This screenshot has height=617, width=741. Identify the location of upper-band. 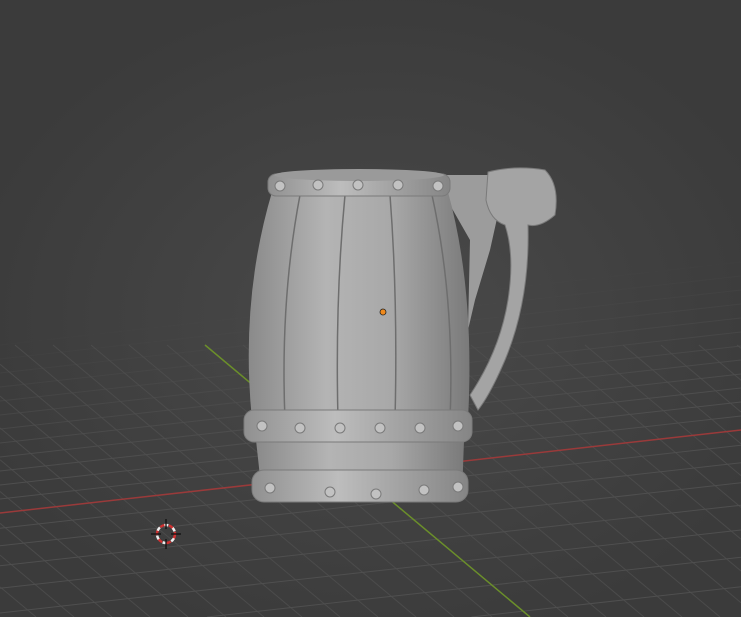
(358, 426).